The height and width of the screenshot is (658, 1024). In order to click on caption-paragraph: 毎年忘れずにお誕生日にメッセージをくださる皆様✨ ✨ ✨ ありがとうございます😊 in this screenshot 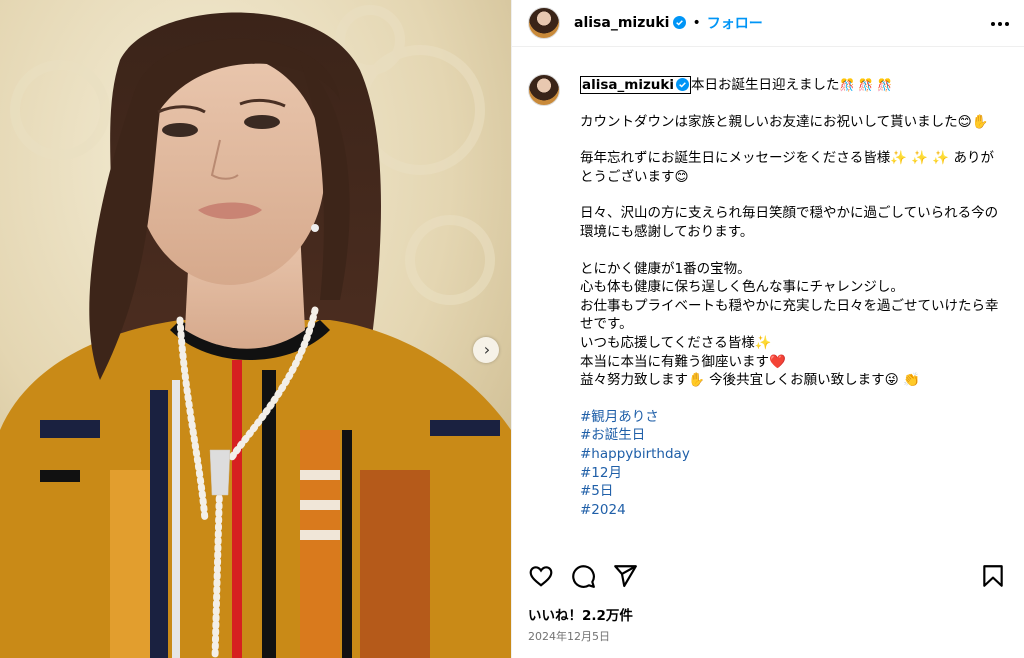, I will do `click(791, 167)`.